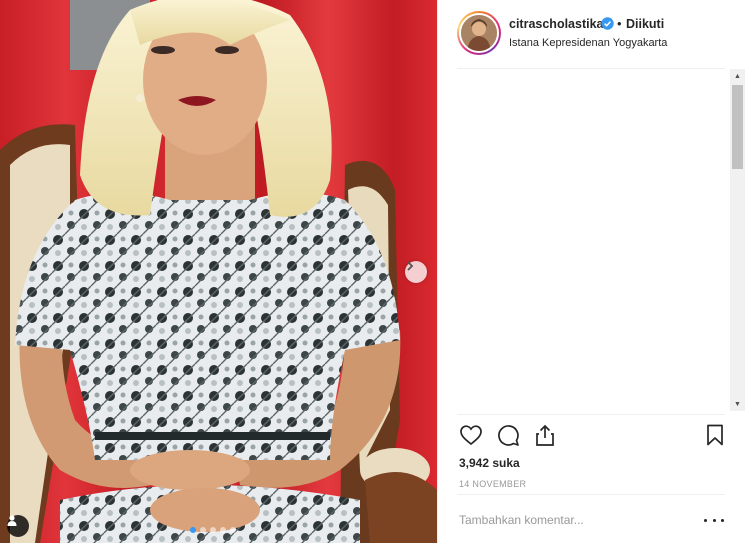 This screenshot has width=745, height=543. Describe the element at coordinates (545, 435) in the screenshot. I see `share-icon` at that location.